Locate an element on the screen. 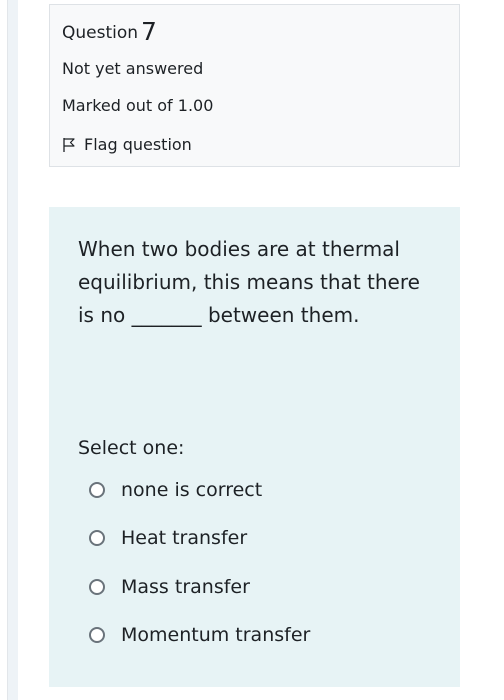  answer-option: Heat transfer is located at coordinates (168, 538).